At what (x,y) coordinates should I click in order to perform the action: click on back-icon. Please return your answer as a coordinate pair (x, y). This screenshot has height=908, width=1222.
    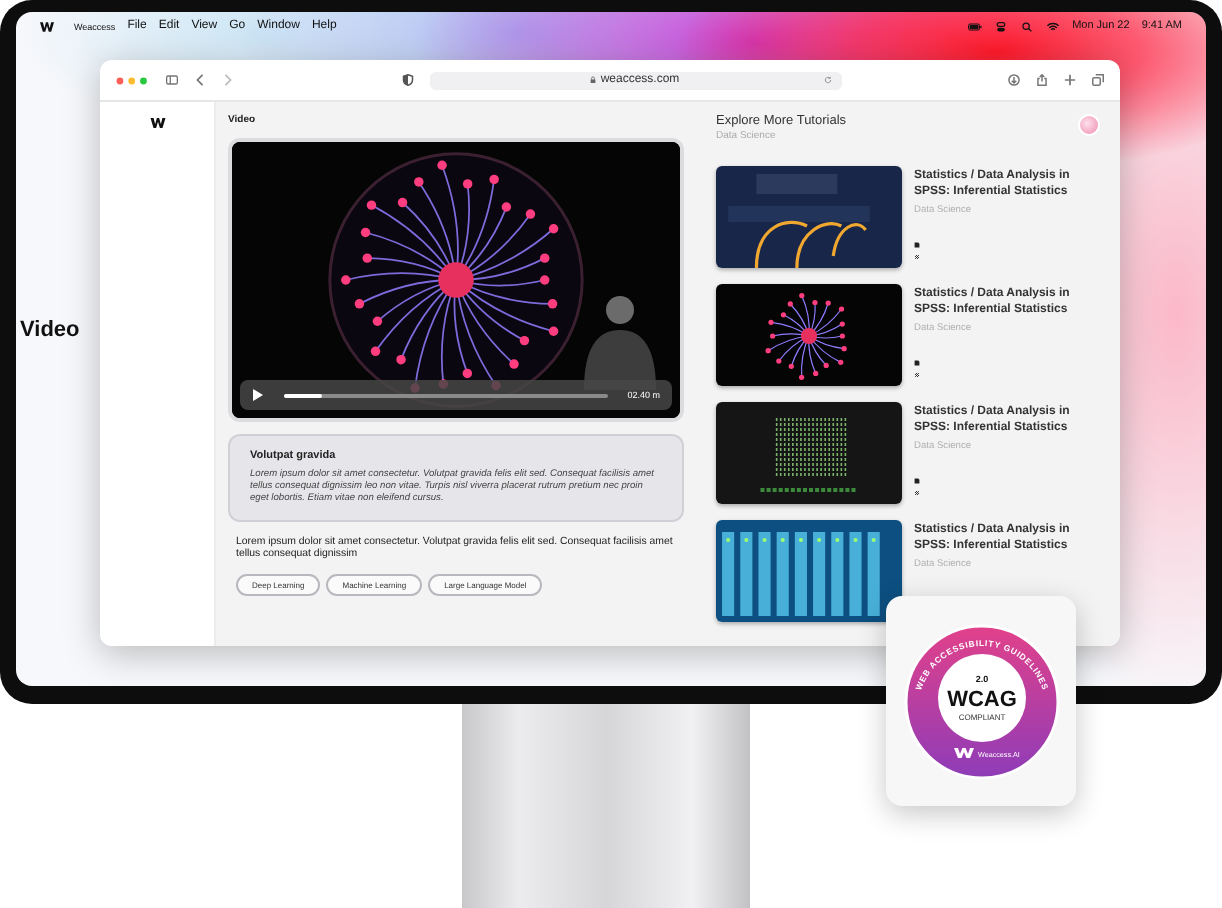
    Looking at the image, I should click on (200, 80).